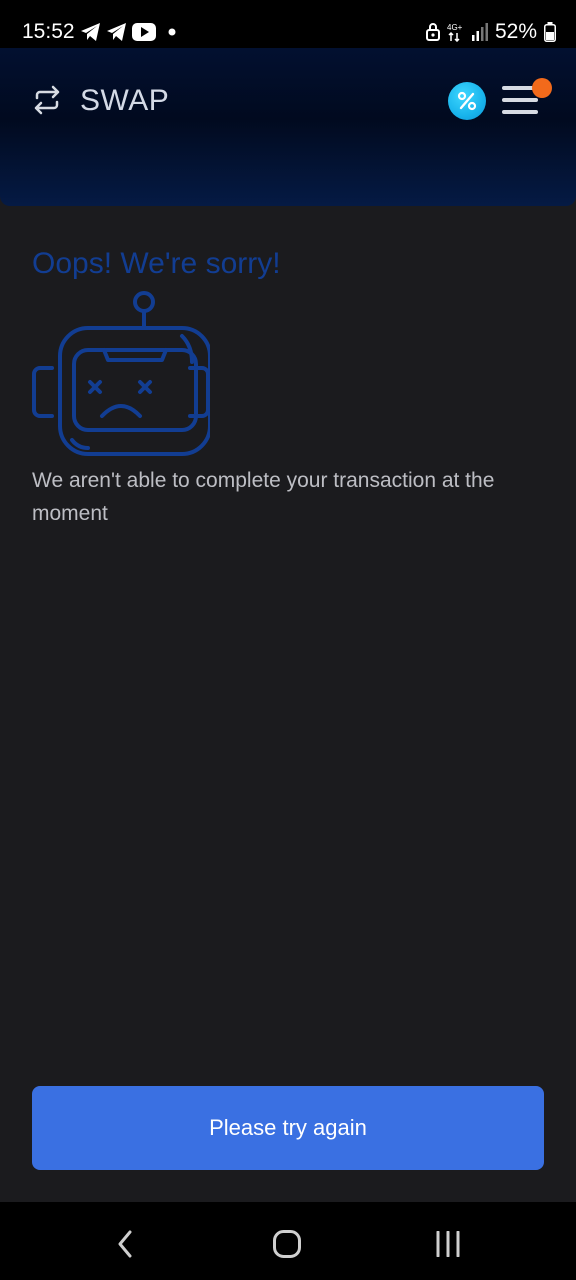 The height and width of the screenshot is (1280, 576). I want to click on network-4g-icon: 4G+, so click(455, 32).